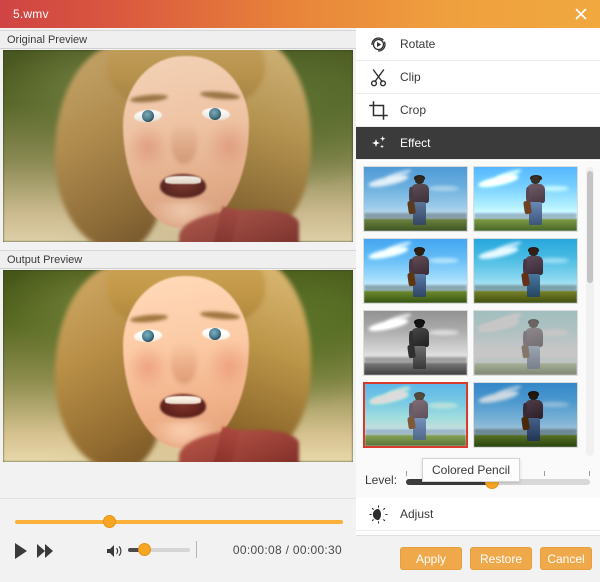 The width and height of the screenshot is (600, 582). I want to click on scissors-icon, so click(378, 77).